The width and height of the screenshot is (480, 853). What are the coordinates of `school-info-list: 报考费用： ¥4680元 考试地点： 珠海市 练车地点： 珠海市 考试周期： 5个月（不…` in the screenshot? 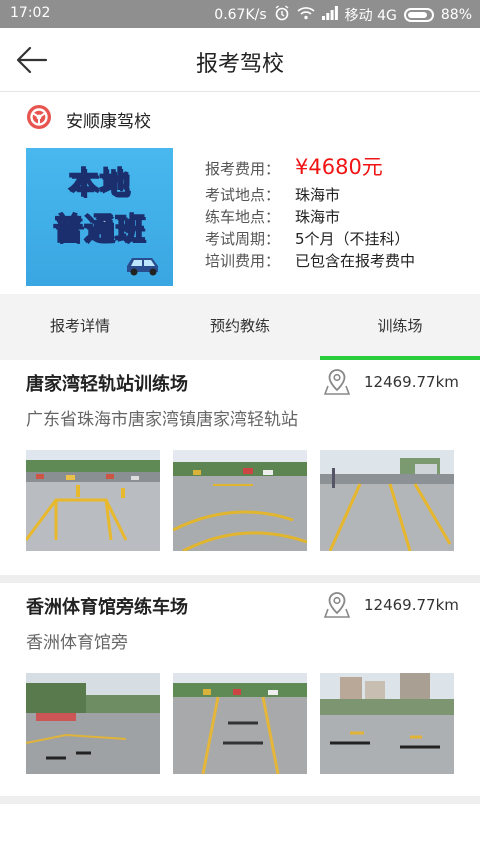 It's located at (310, 212).